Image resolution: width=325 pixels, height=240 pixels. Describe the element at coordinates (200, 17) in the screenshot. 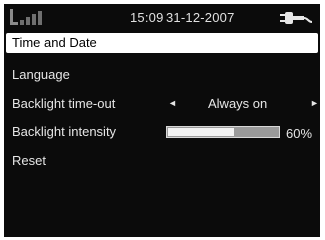

I see `status-date: 31-12-2007` at that location.